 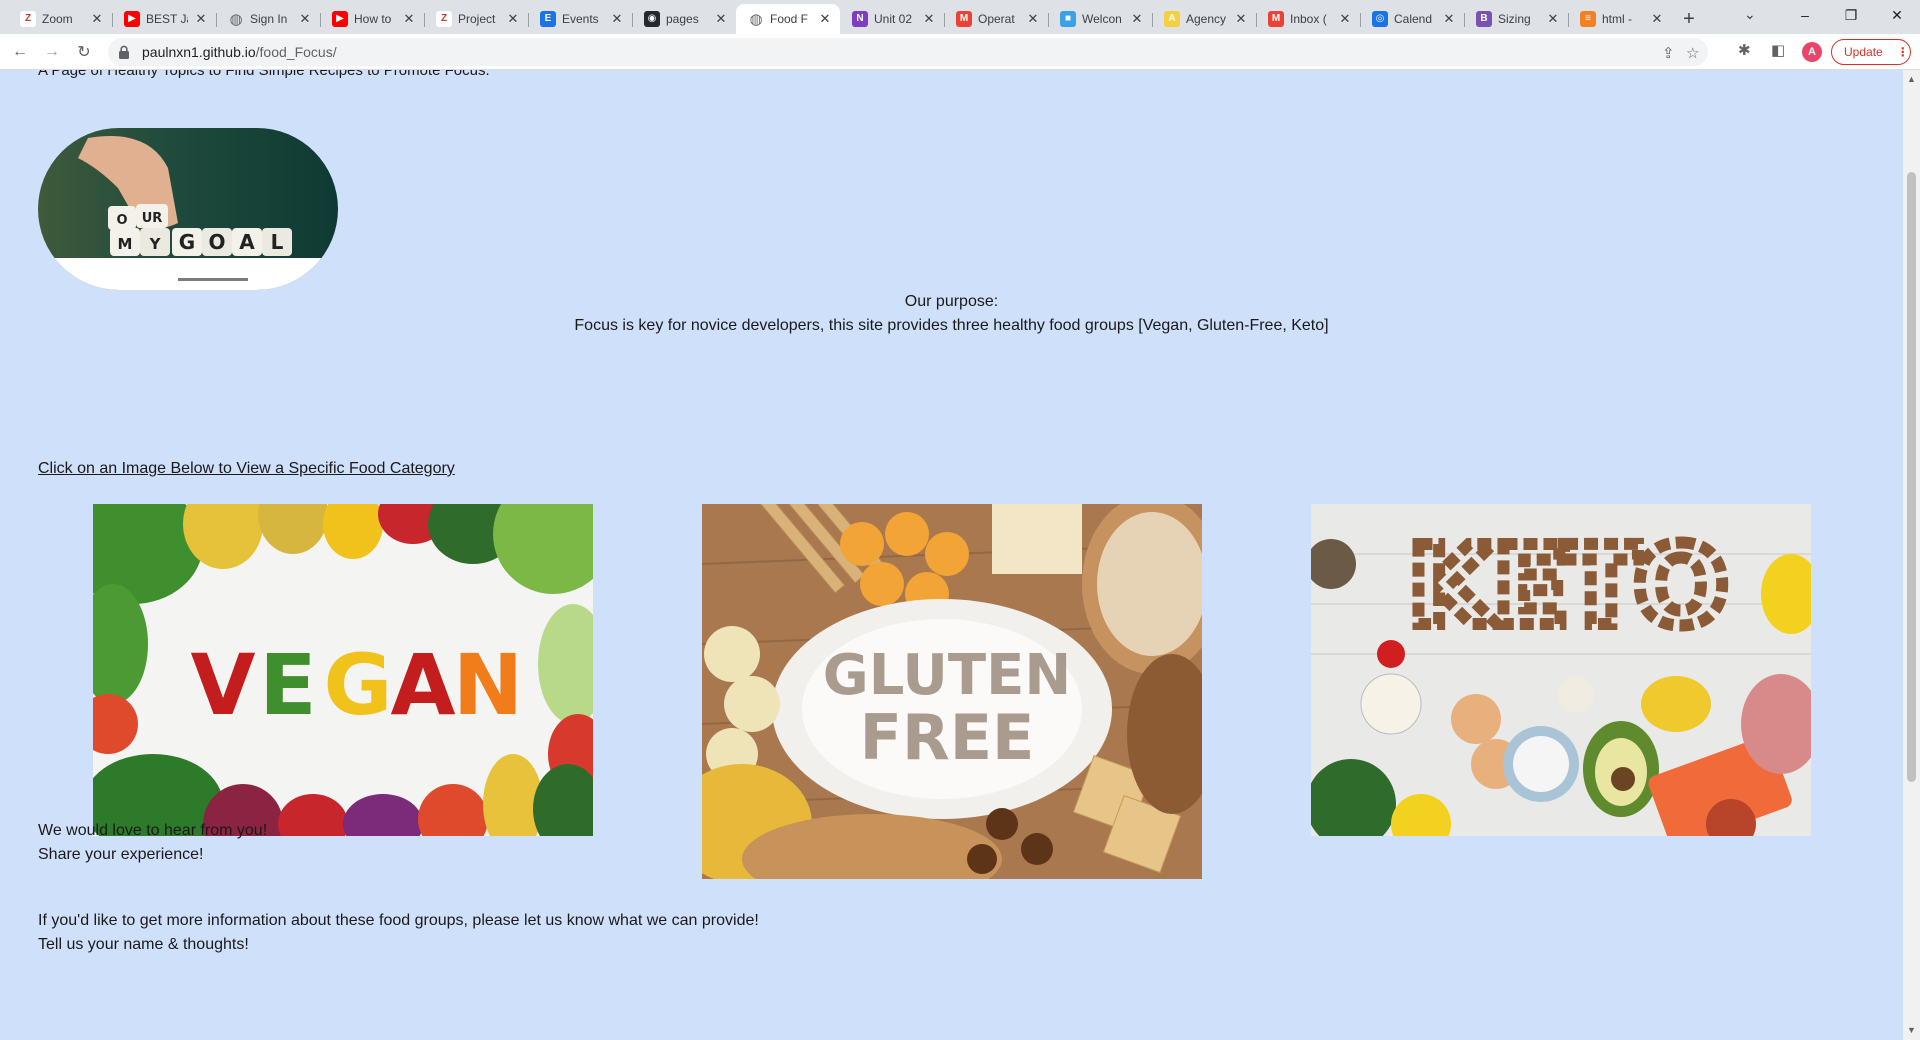 What do you see at coordinates (124, 52) in the screenshot?
I see `lock-icon` at bounding box center [124, 52].